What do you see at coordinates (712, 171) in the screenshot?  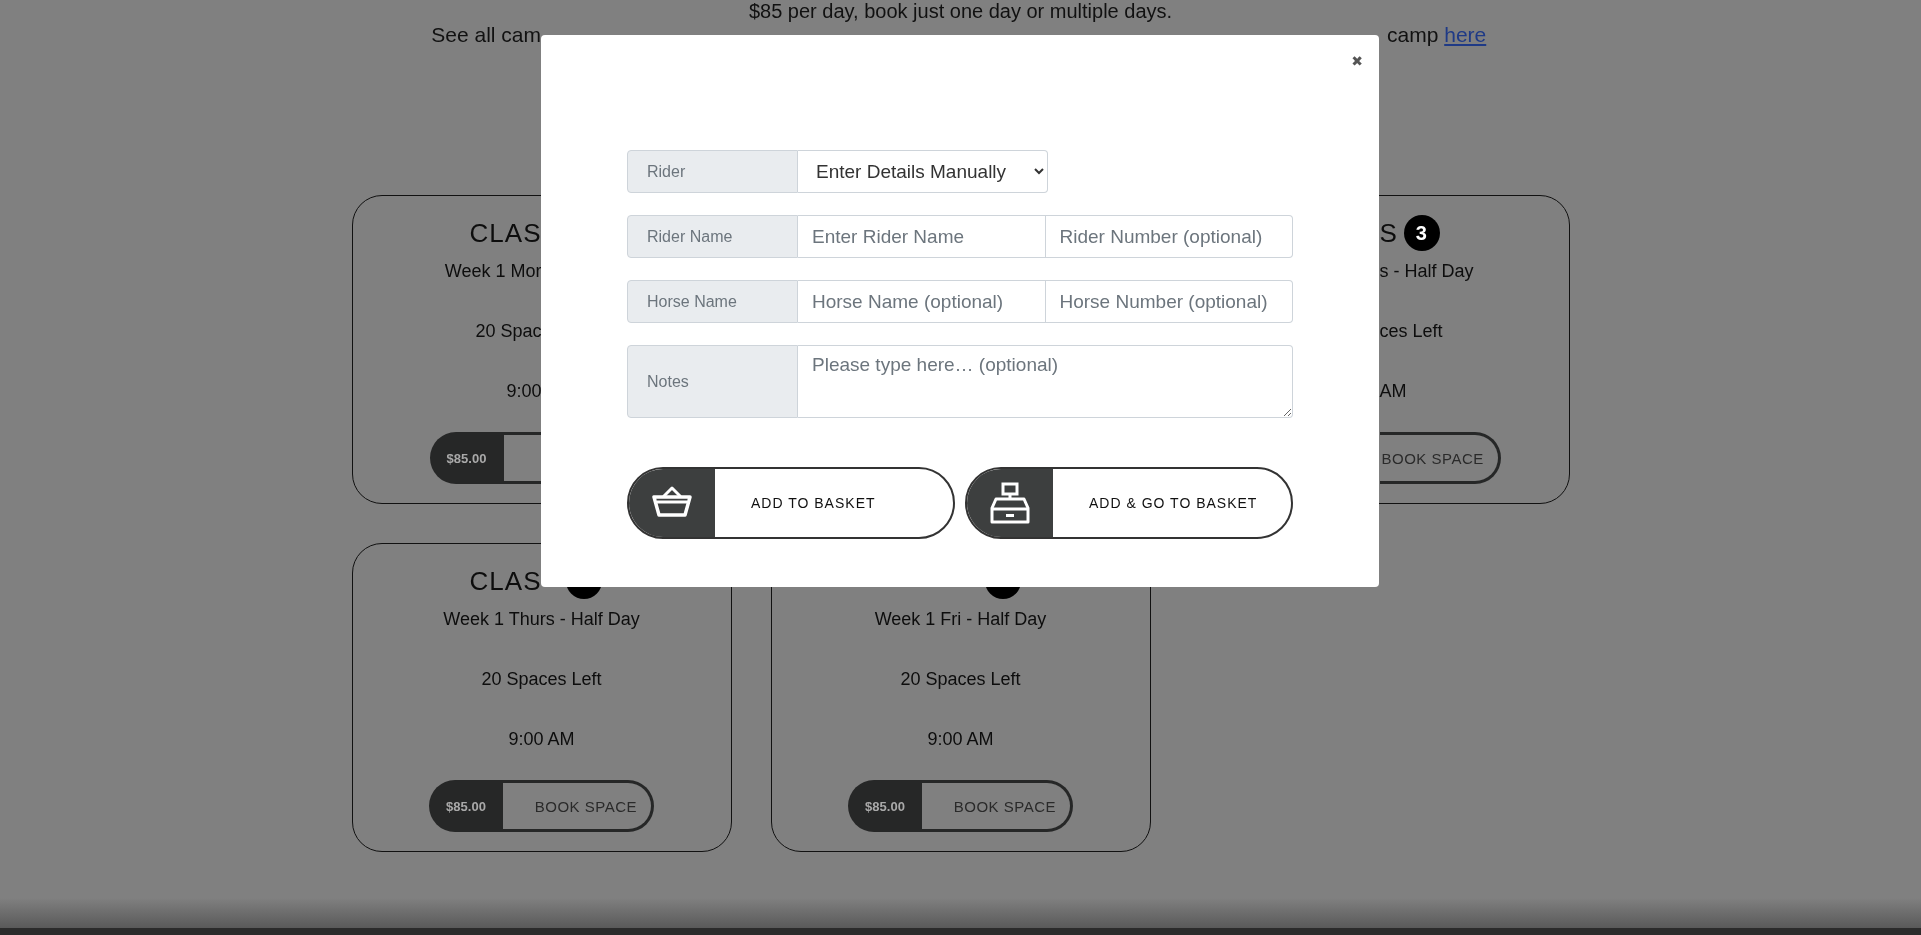 I see `field-label: Rider` at bounding box center [712, 171].